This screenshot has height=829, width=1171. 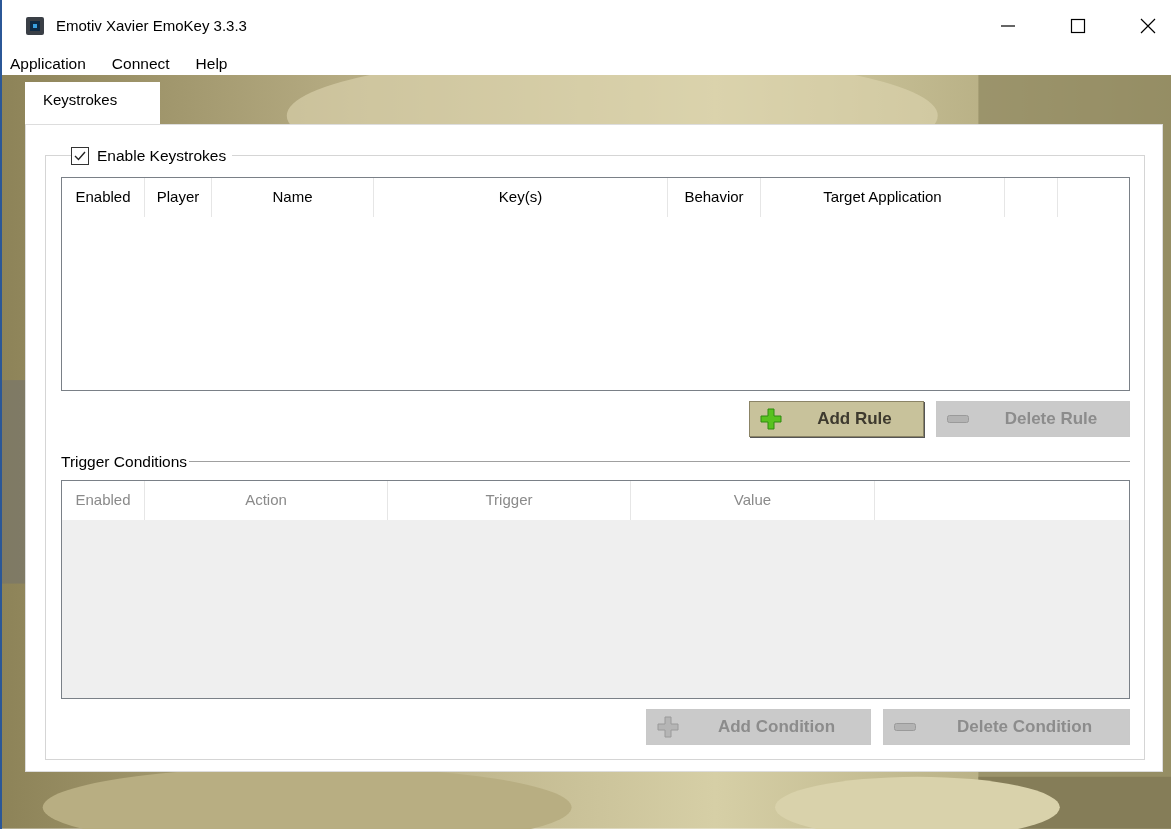 I want to click on menu-item: Connect, so click(x=145, y=64).